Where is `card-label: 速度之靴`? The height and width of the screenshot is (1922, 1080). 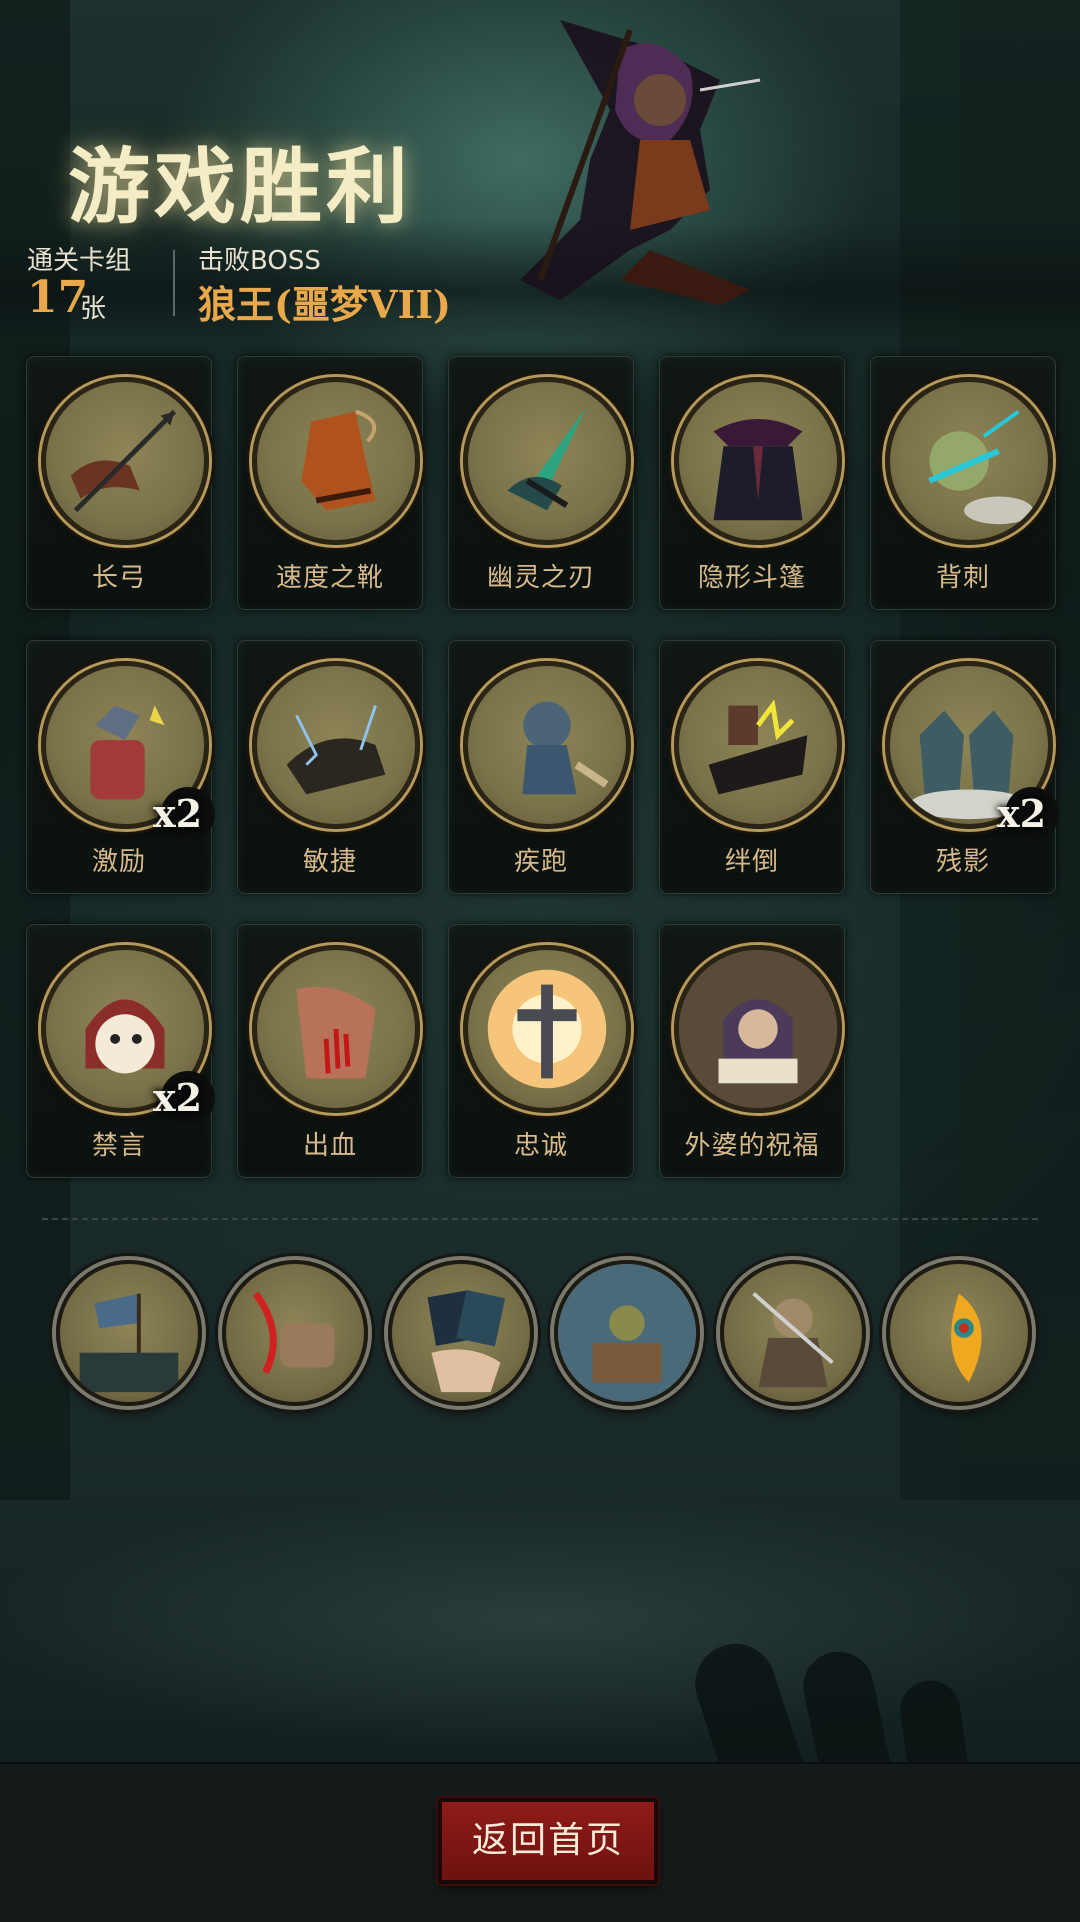 card-label: 速度之靴 is located at coordinates (329, 578).